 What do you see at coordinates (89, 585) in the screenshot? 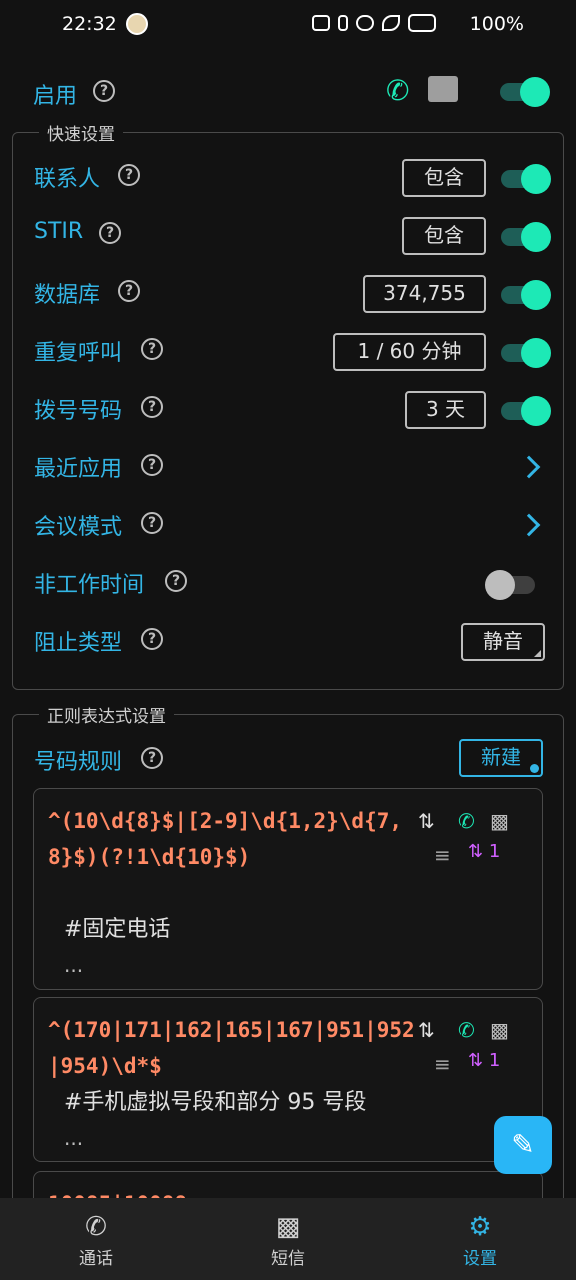
I see `off-time-label: 非工作时间` at bounding box center [89, 585].